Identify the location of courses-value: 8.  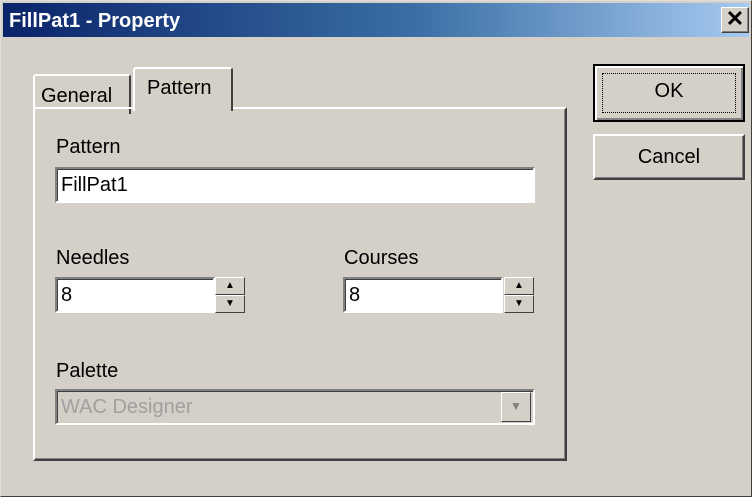
(355, 295).